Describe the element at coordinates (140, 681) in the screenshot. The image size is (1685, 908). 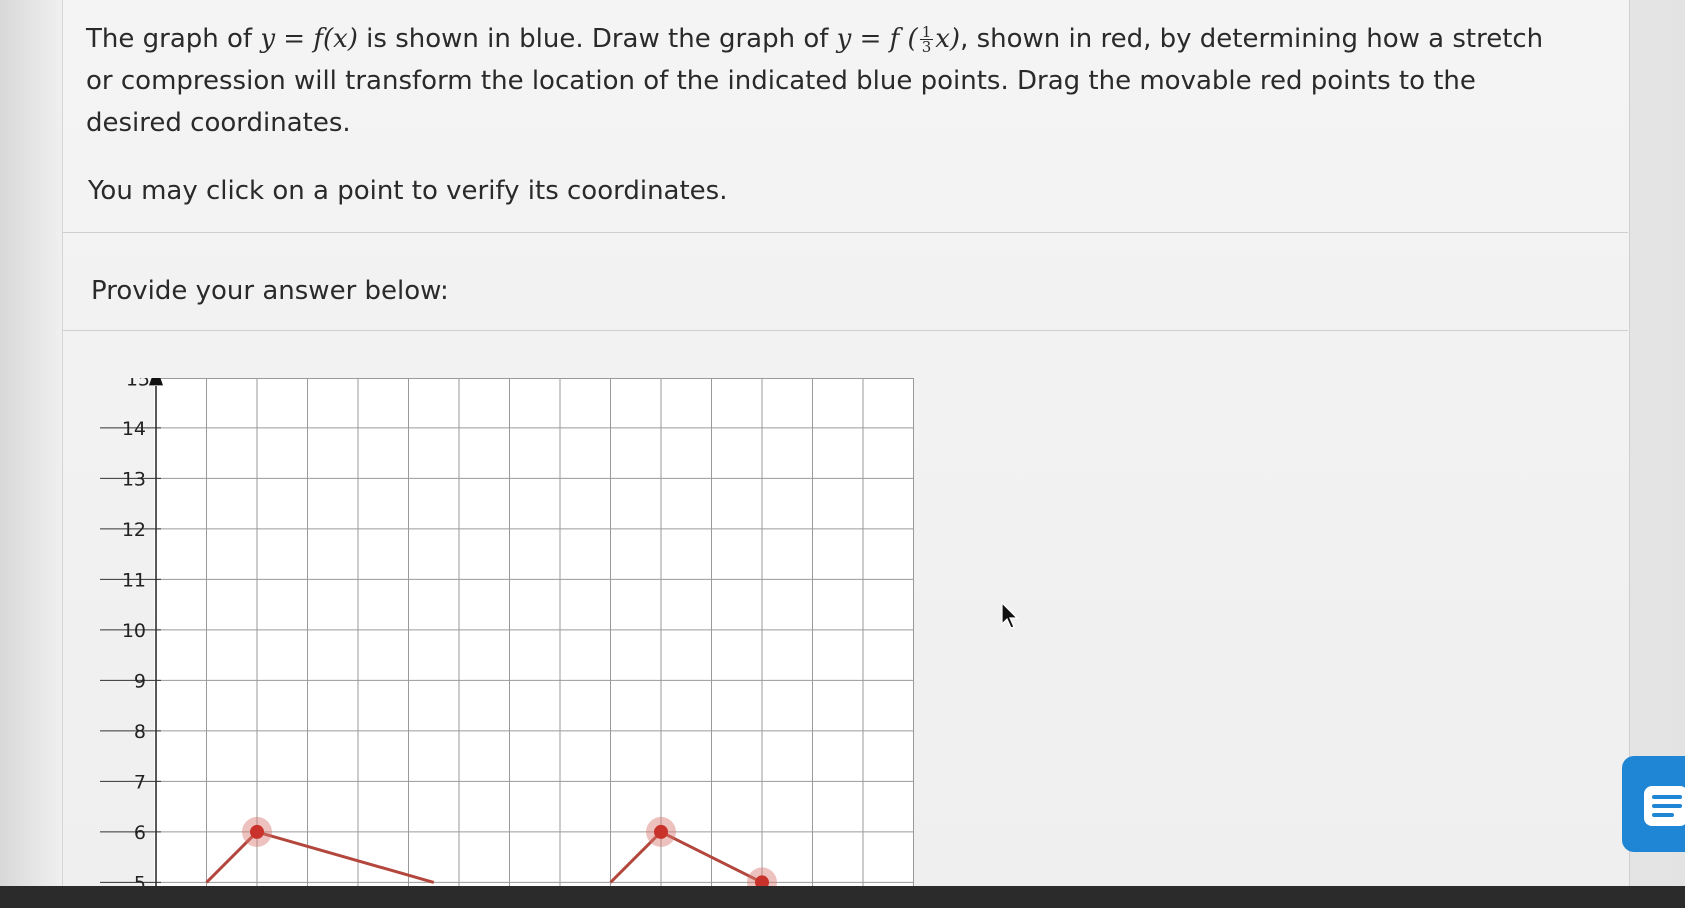
I see `y-axis-tick-label: 9` at that location.